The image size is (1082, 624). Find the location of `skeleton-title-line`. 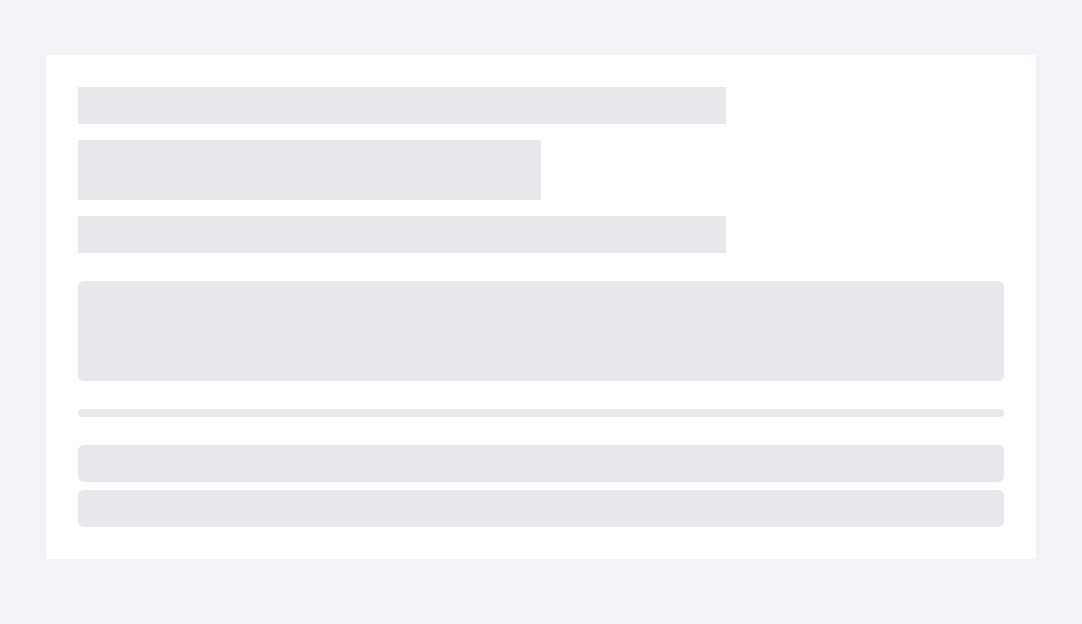

skeleton-title-line is located at coordinates (402, 105).